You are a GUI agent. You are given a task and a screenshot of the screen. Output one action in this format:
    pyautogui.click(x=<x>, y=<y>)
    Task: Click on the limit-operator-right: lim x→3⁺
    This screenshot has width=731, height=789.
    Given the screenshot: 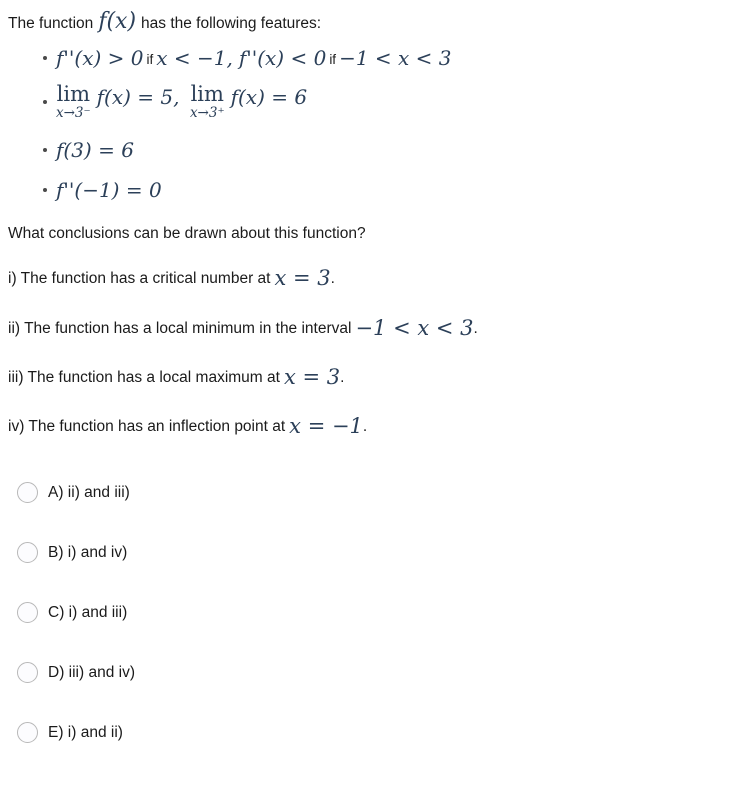 What is the action you would take?
    pyautogui.click(x=207, y=101)
    